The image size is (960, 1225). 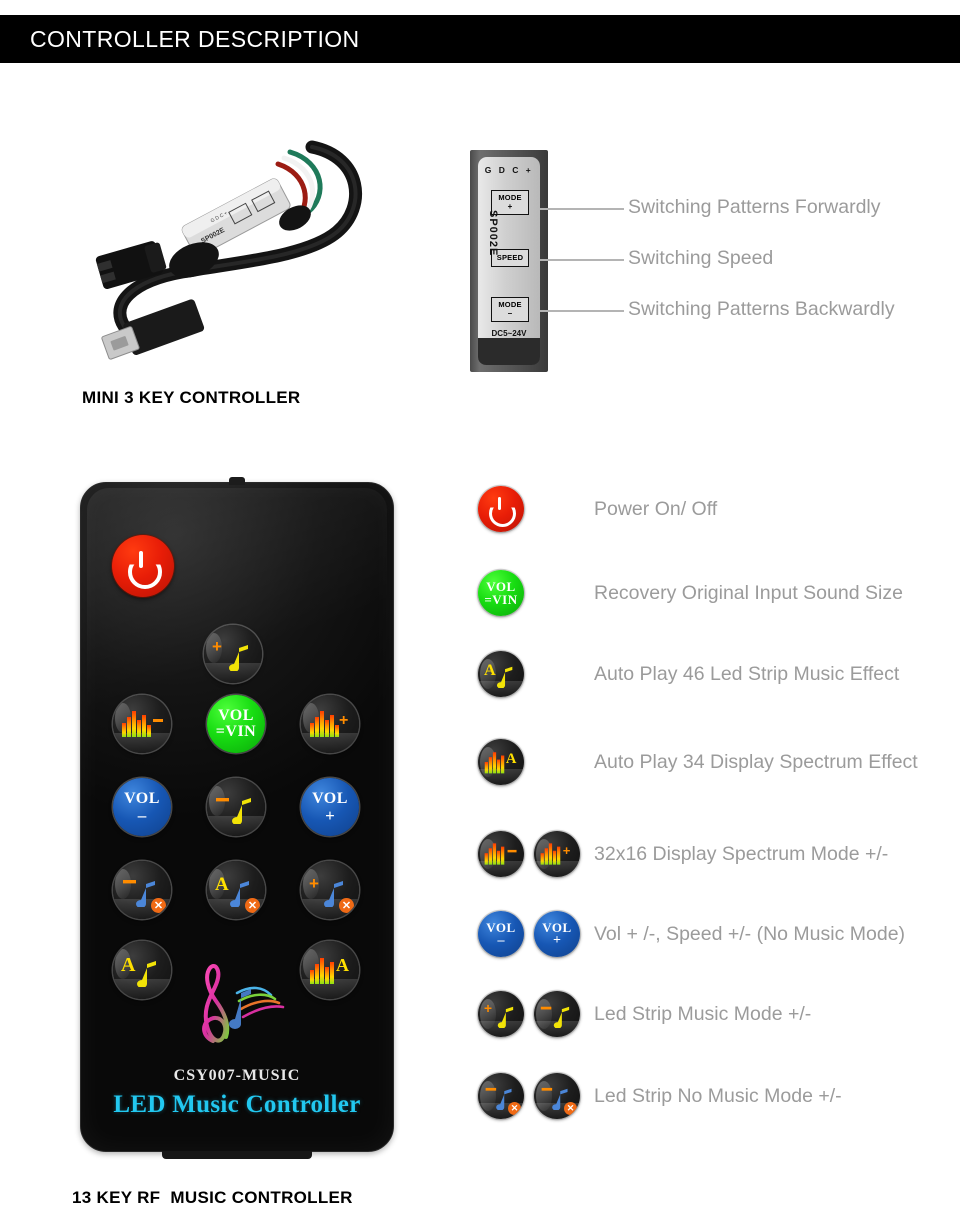 I want to click on remote-music-mode-minus-button, so click(x=236, y=807).